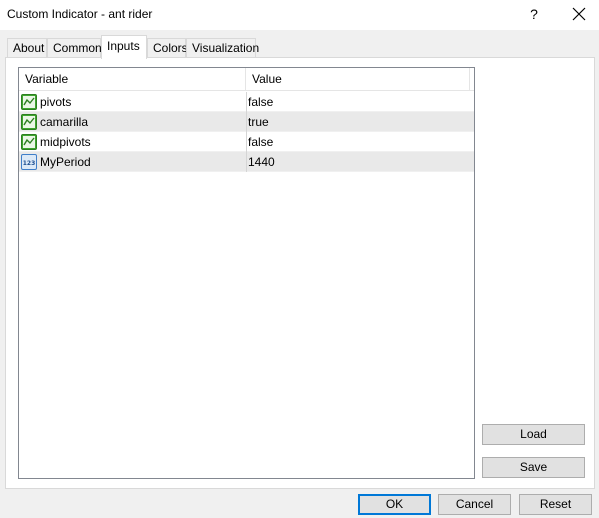 This screenshot has height=518, width=599. I want to click on grid-header: Variable Value, so click(246, 79).